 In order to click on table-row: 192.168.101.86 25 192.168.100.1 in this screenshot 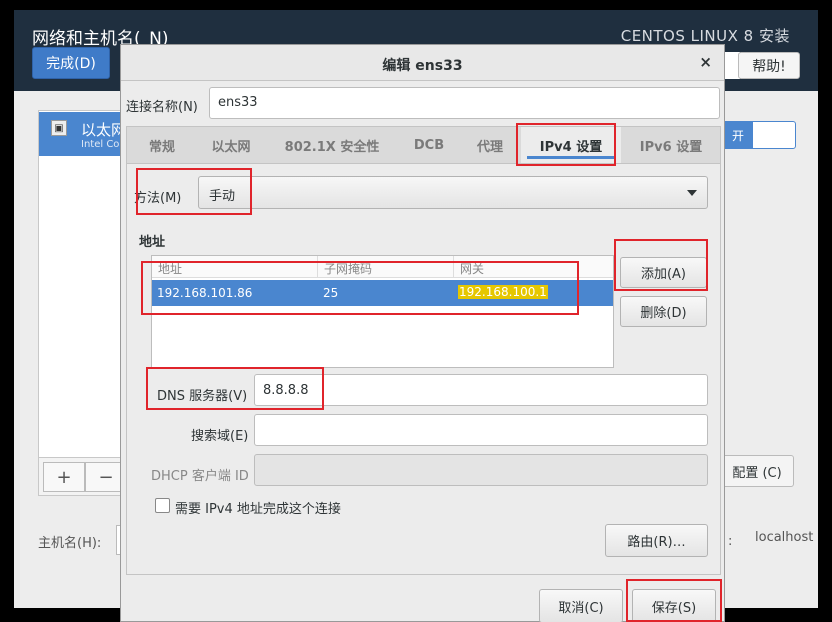, I will do `click(382, 293)`.